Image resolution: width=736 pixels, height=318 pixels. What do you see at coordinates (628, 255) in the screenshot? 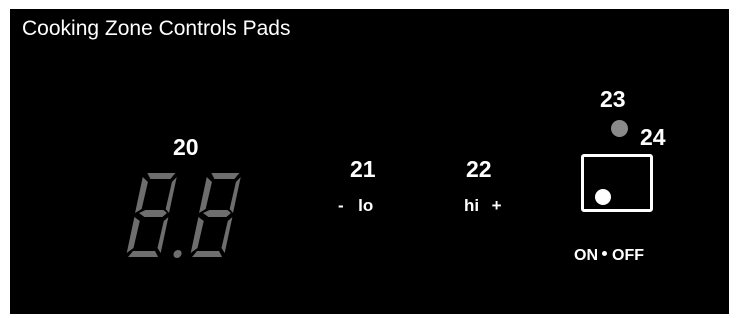
I see `off-label: OFF` at bounding box center [628, 255].